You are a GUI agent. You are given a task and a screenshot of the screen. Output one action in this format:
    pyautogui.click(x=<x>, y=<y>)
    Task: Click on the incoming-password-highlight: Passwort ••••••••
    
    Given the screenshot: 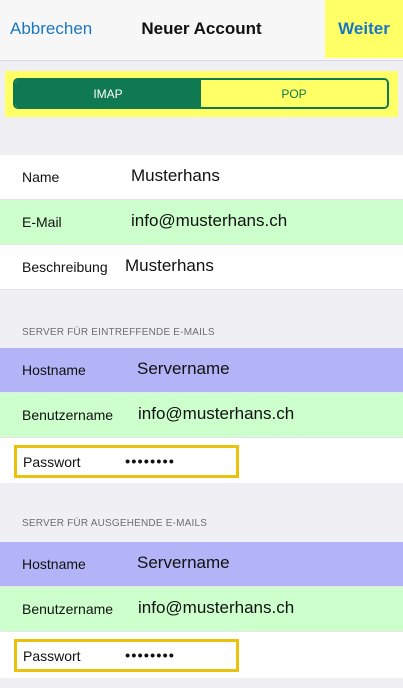 What is the action you would take?
    pyautogui.click(x=126, y=461)
    